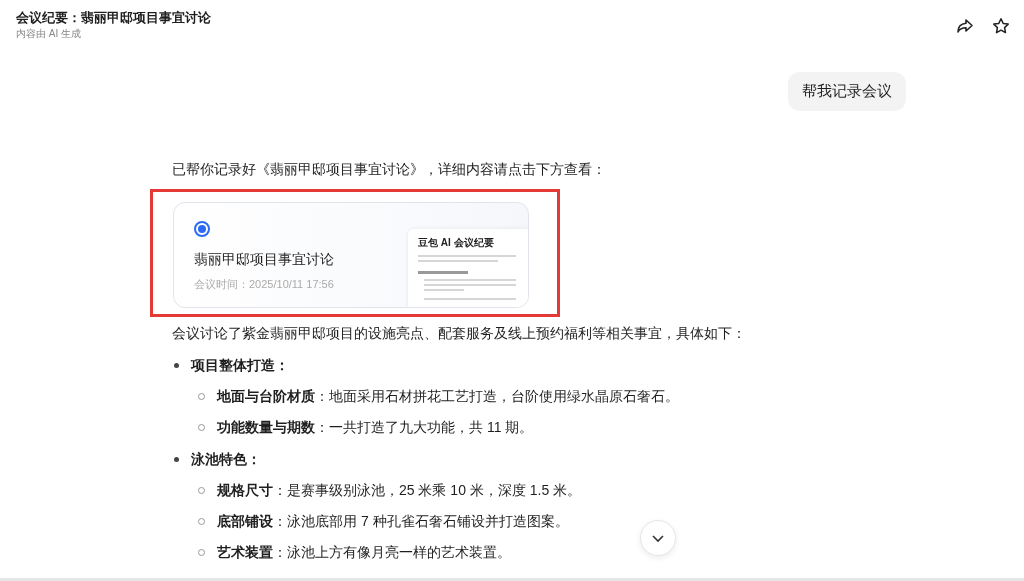  Describe the element at coordinates (375, 427) in the screenshot. I see `list-item-text: 功能数量与期数：一共打造了九大功能，共 11 期。` at that location.